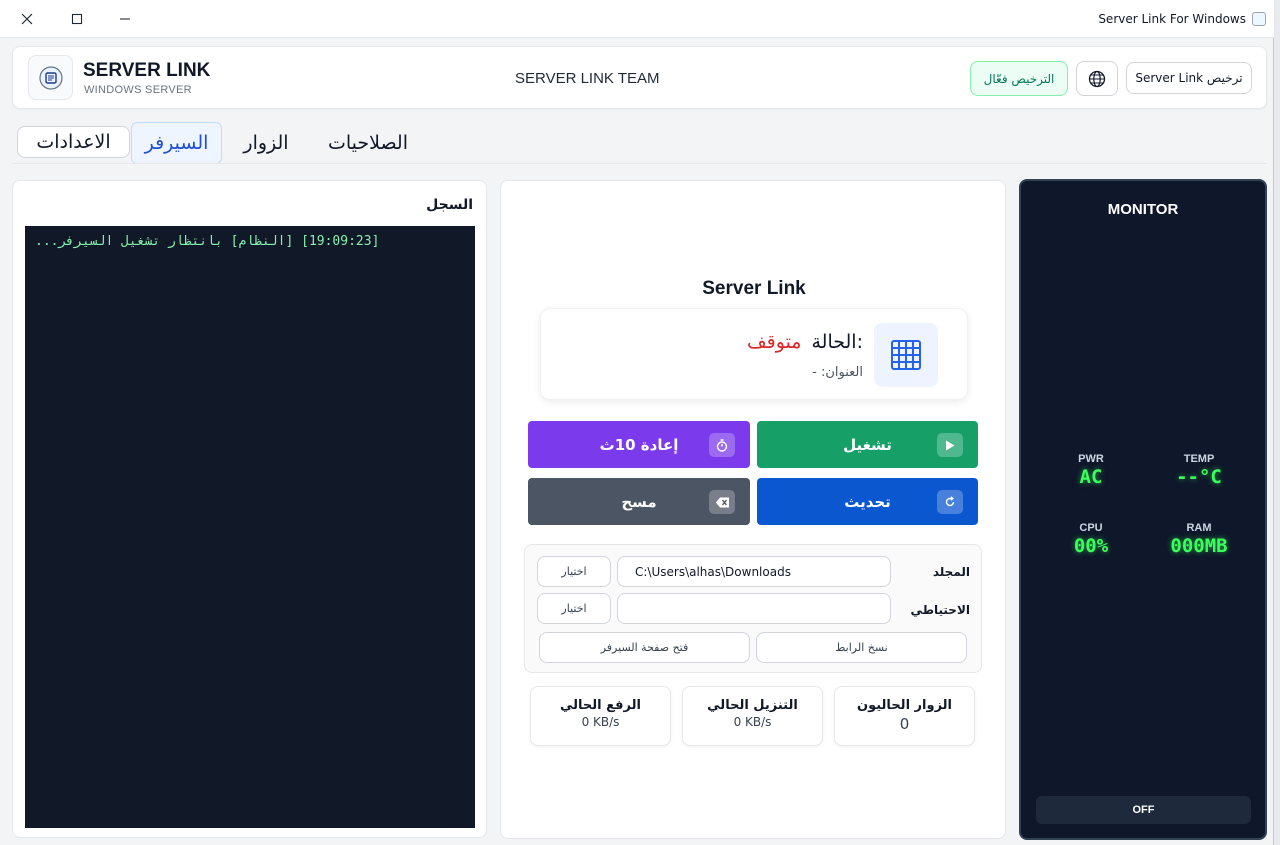 Image resolution: width=1280 pixels, height=845 pixels. Describe the element at coordinates (1091, 459) in the screenshot. I see `pwr-label: PWR` at that location.